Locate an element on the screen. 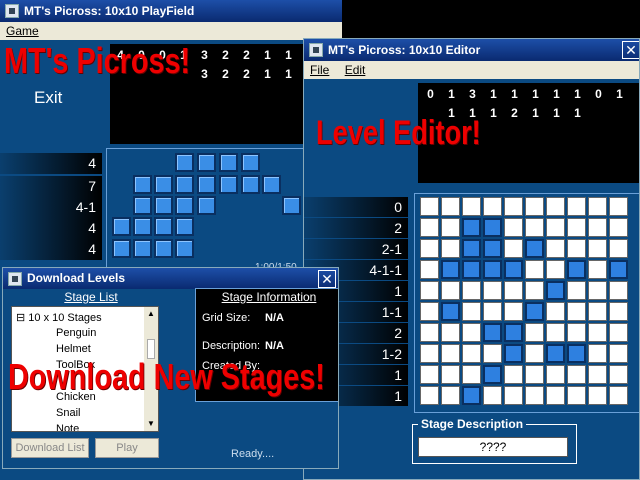  scroll-down-icon: ▼ is located at coordinates (151, 424).